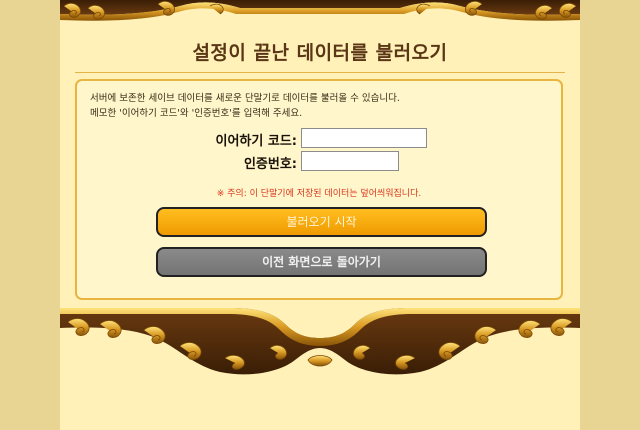 Image resolution: width=640 pixels, height=430 pixels. Describe the element at coordinates (320, 341) in the screenshot. I see `bottom-ornament-icon` at that location.